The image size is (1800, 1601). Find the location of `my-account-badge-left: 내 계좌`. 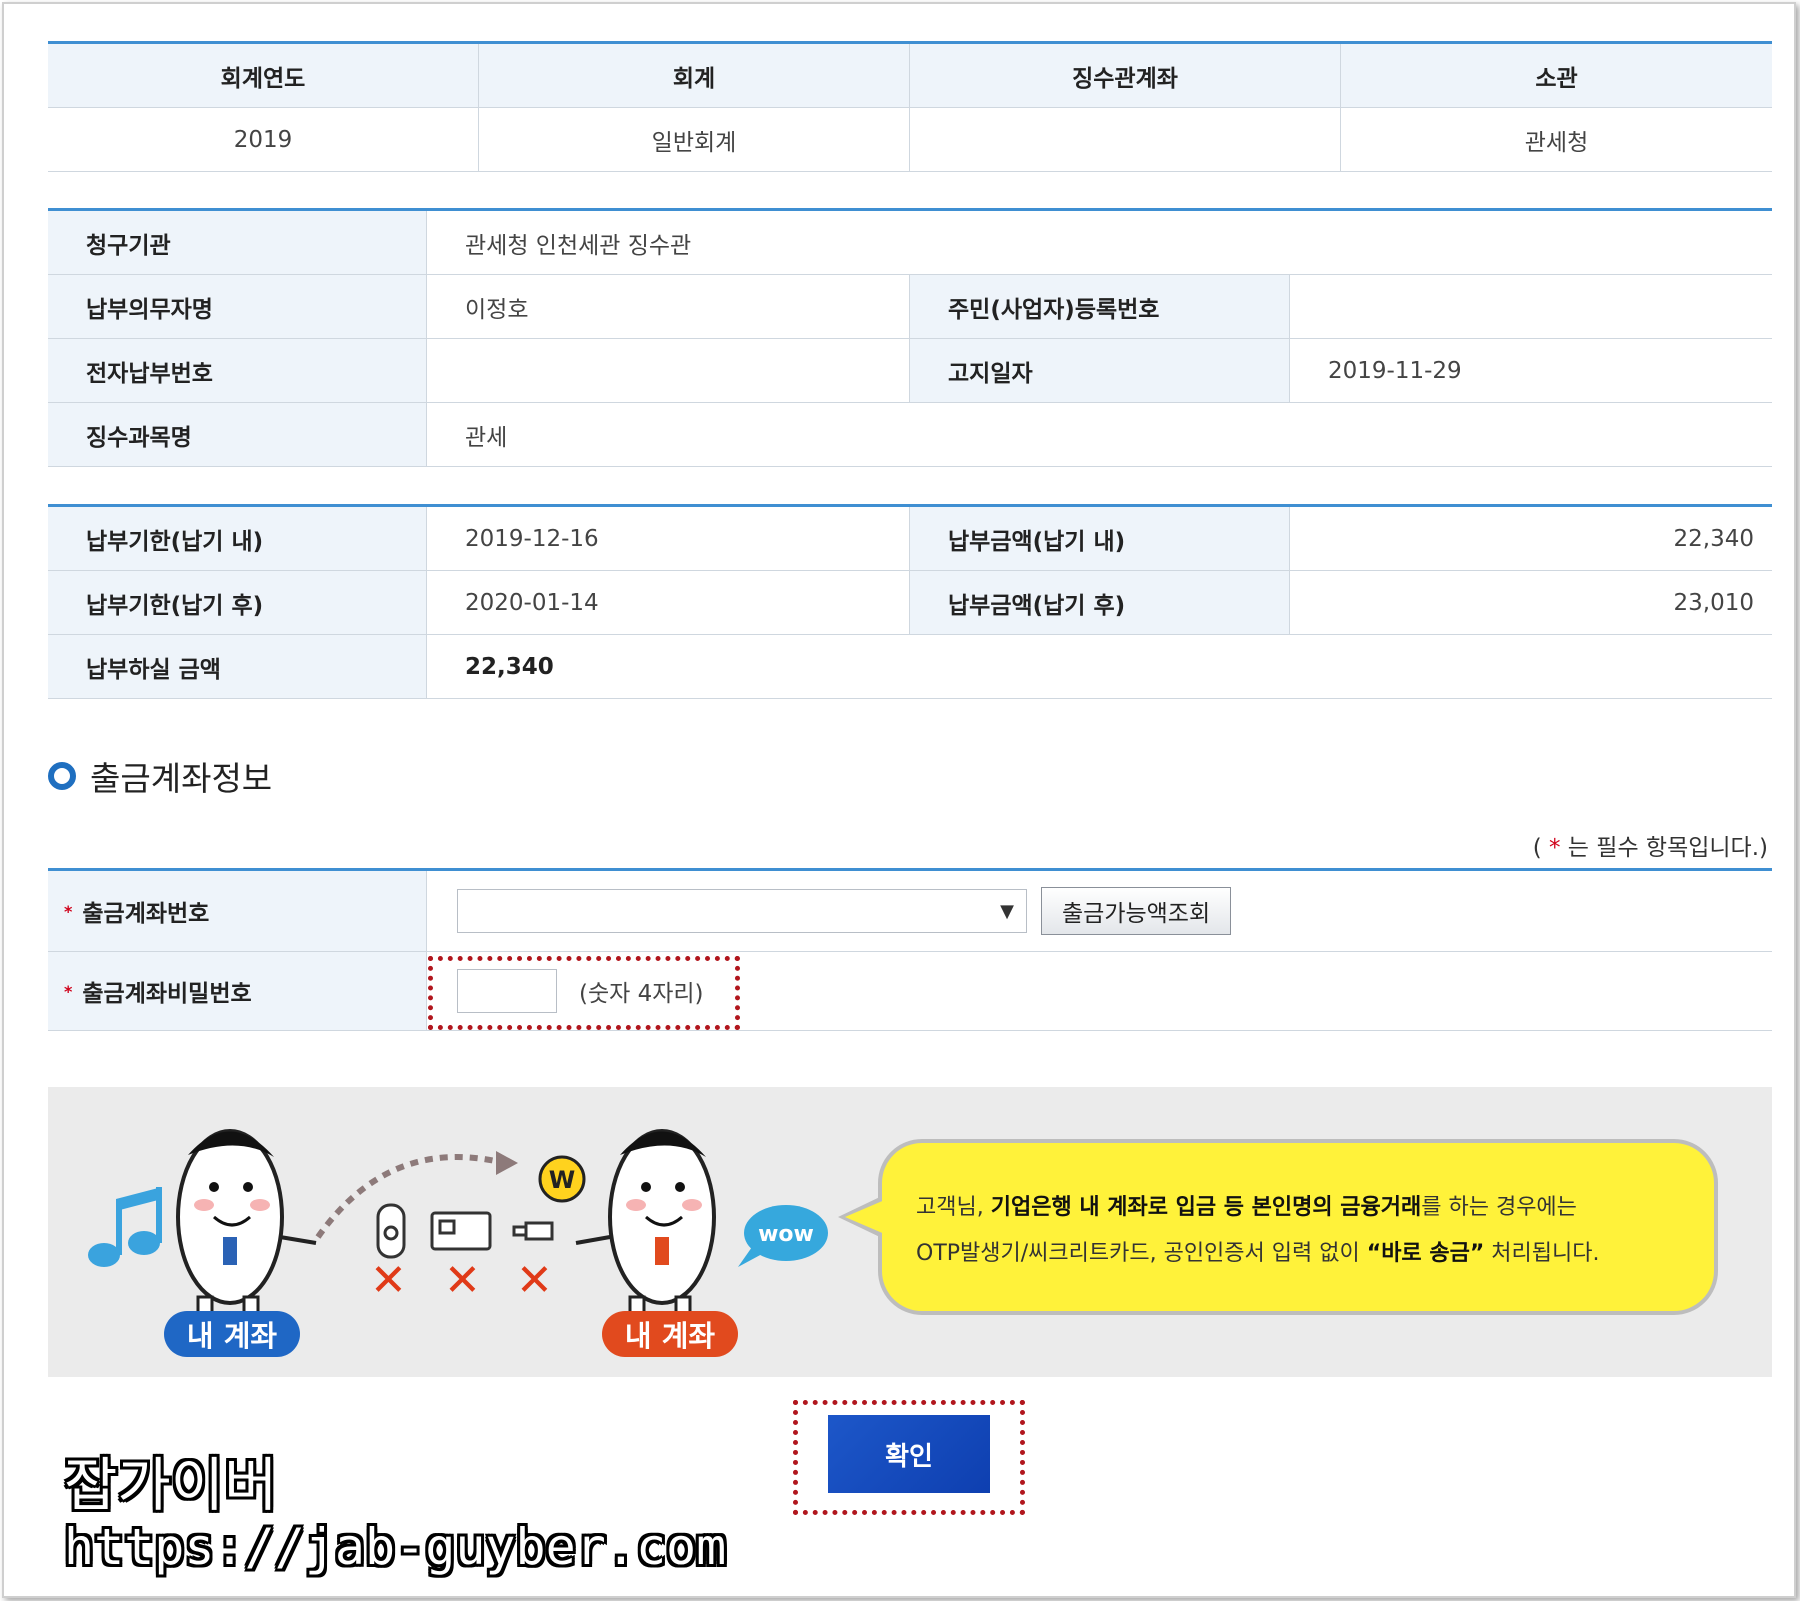

my-account-badge-left: 내 계좌 is located at coordinates (232, 1334).